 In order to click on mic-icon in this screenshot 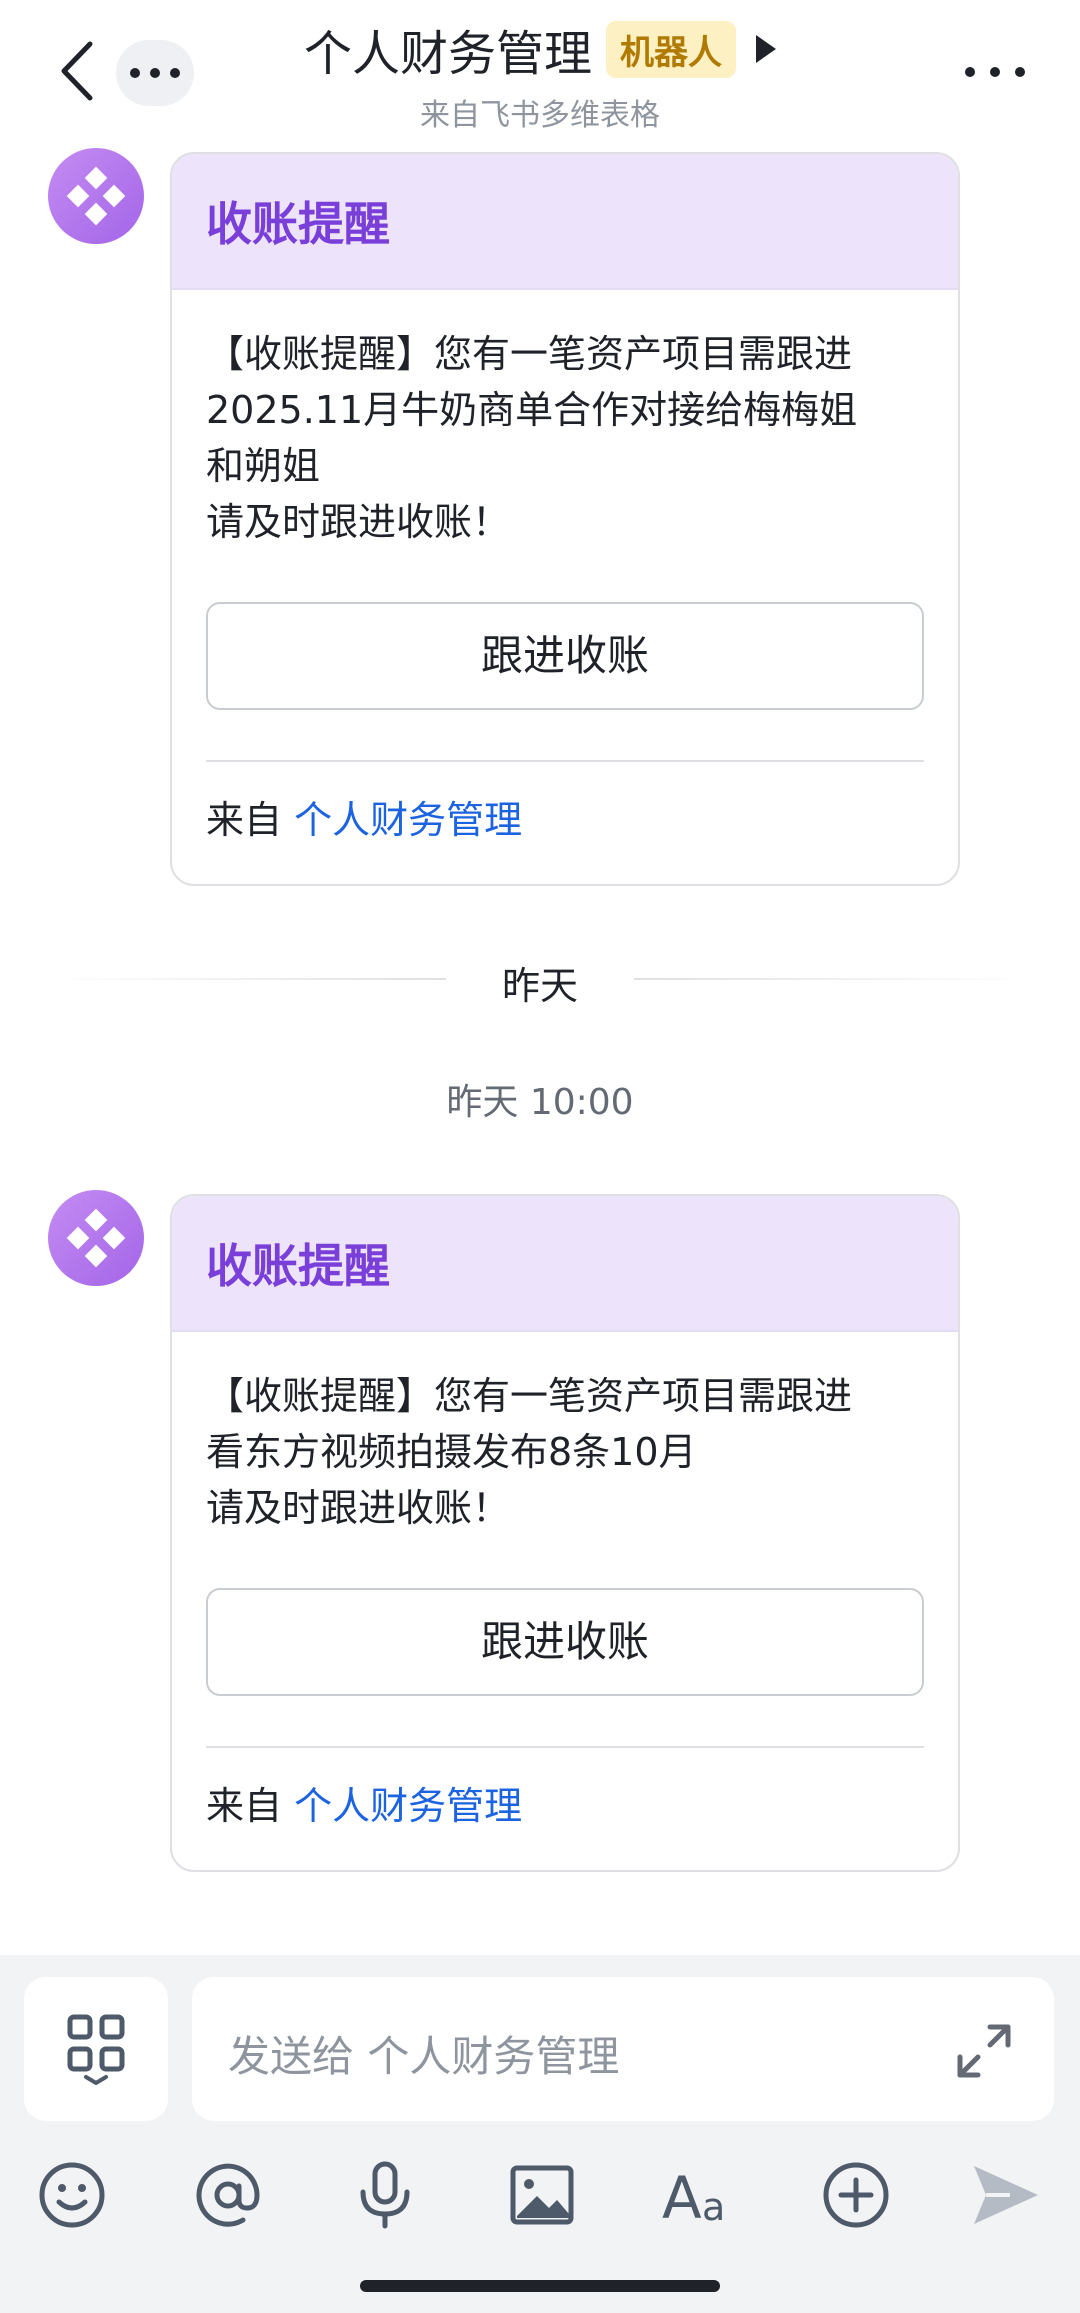, I will do `click(385, 2195)`.